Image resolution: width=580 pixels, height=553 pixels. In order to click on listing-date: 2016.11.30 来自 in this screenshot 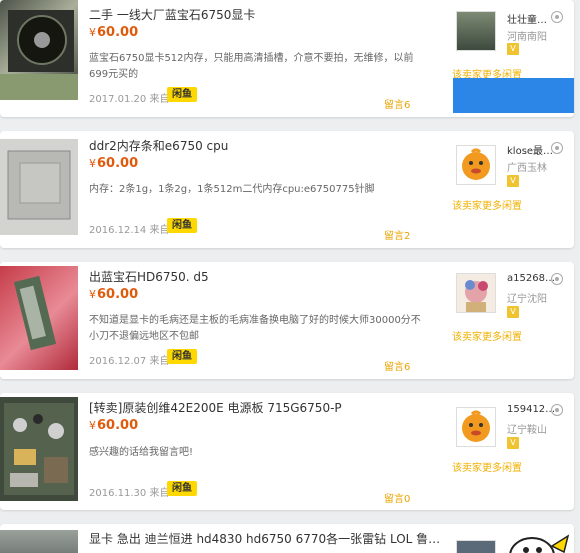, I will do `click(129, 493)`.